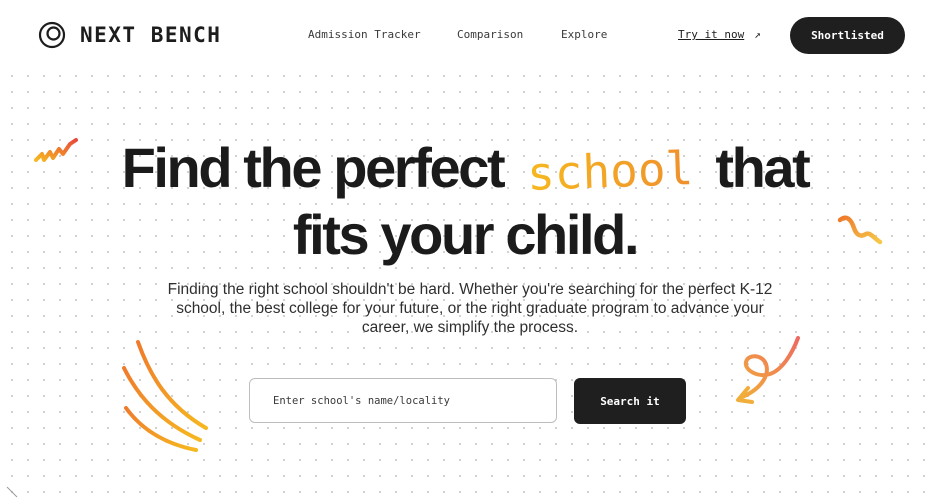 The height and width of the screenshot is (504, 930). Describe the element at coordinates (12, 492) in the screenshot. I see `resize-corner-icon` at that location.